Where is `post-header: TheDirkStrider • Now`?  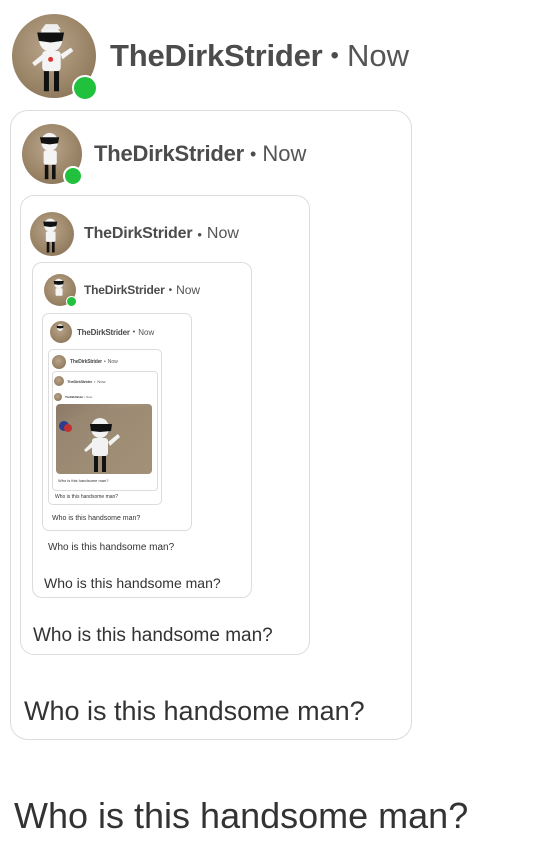 post-header: TheDirkStrider • Now is located at coordinates (210, 58).